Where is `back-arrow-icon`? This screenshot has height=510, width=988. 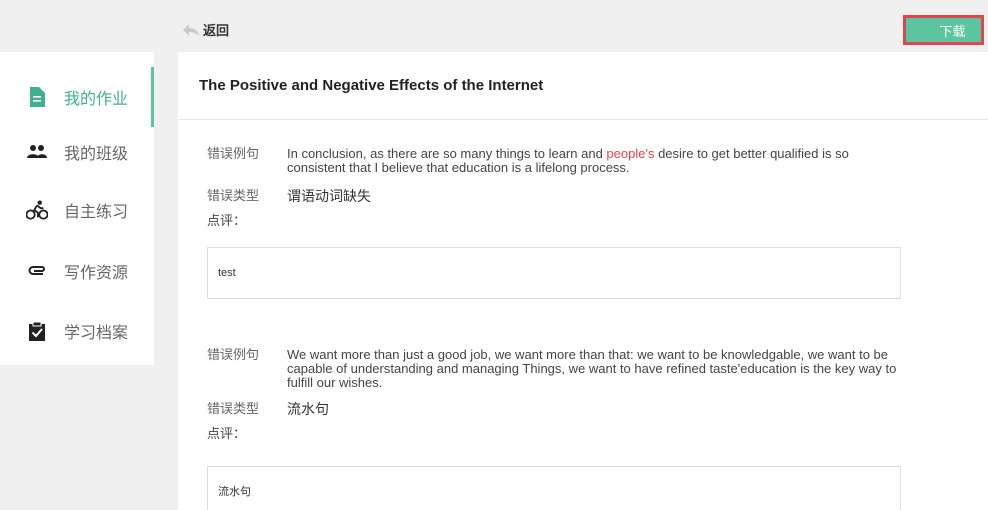 back-arrow-icon is located at coordinates (191, 29).